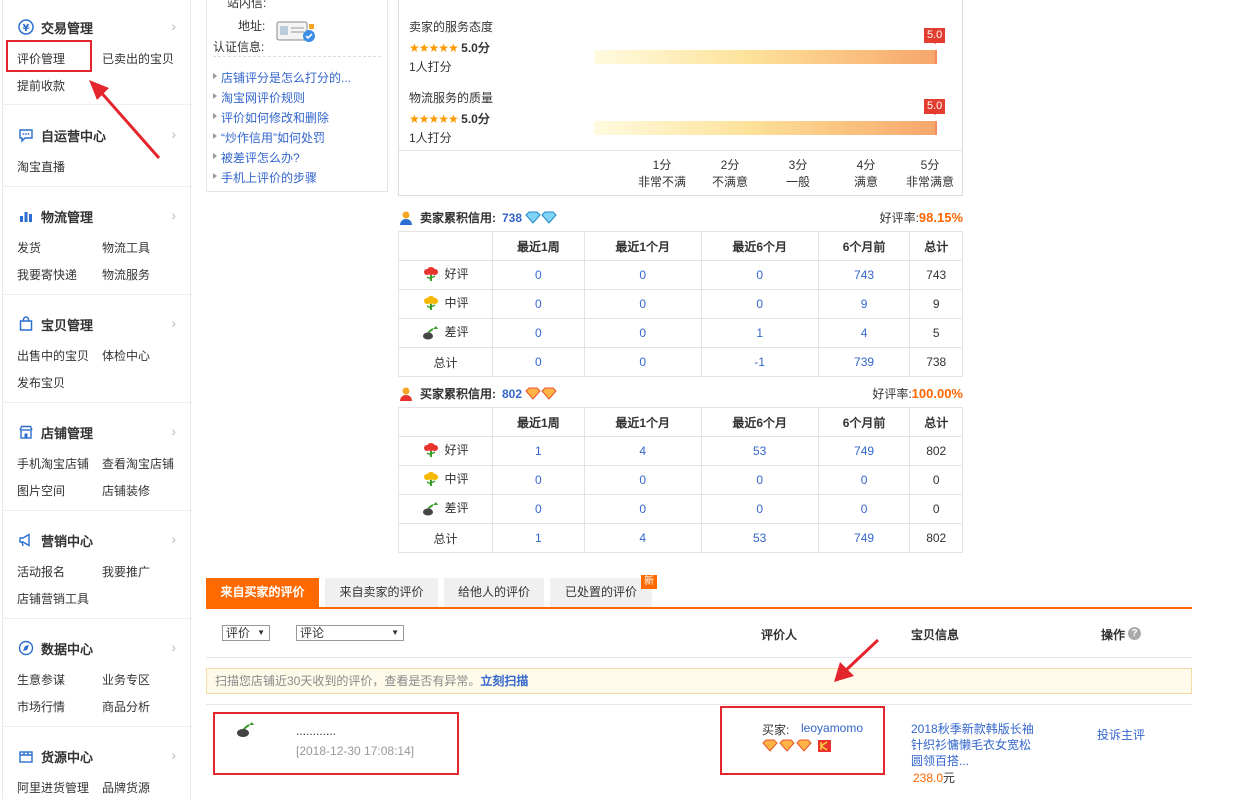 The width and height of the screenshot is (1247, 799). What do you see at coordinates (41, 85) in the screenshot?
I see `sidebar-item-early-payment: 提前收款` at bounding box center [41, 85].